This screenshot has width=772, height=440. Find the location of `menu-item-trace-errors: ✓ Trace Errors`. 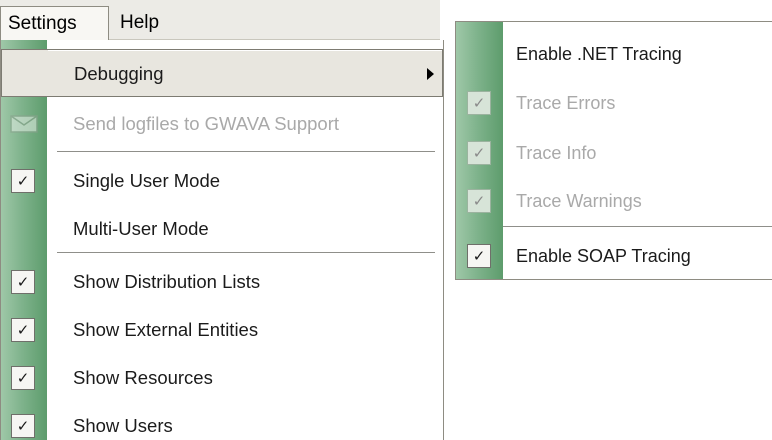

menu-item-trace-errors: ✓ Trace Errors is located at coordinates (614, 103).